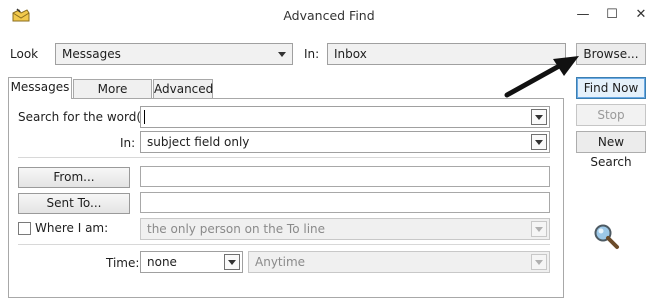 The height and width of the screenshot is (298, 658). Describe the element at coordinates (112, 97) in the screenshot. I see `tab-more-choices: More Choices` at that location.